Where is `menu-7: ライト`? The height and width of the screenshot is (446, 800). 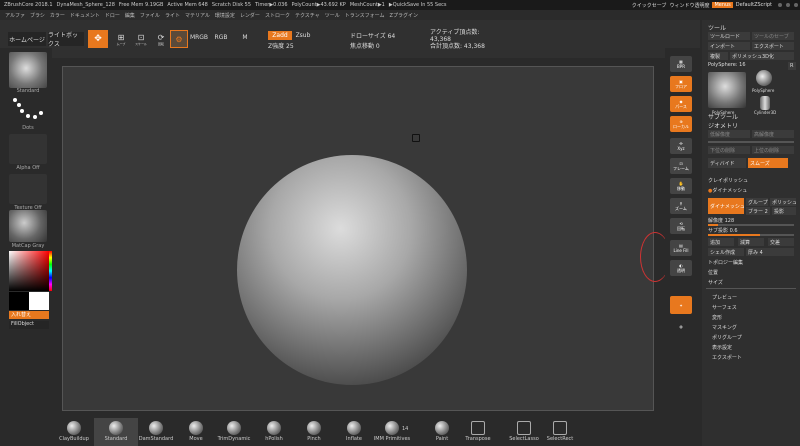 menu-7: ライト is located at coordinates (172, 15).